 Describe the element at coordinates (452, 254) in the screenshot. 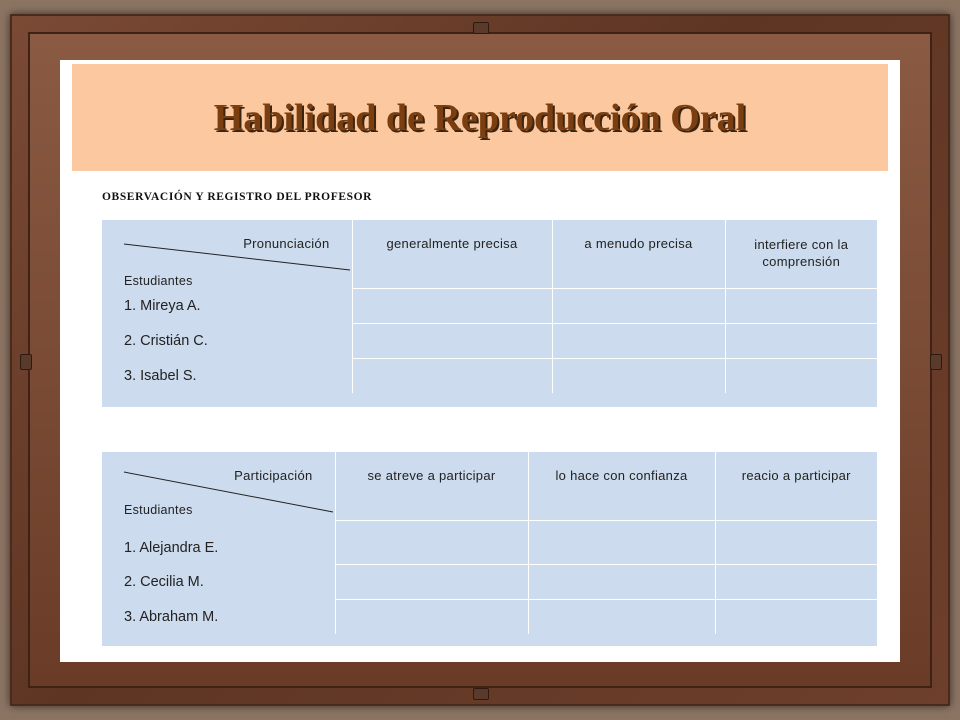

I see `column-header: generalmente precisa` at that location.